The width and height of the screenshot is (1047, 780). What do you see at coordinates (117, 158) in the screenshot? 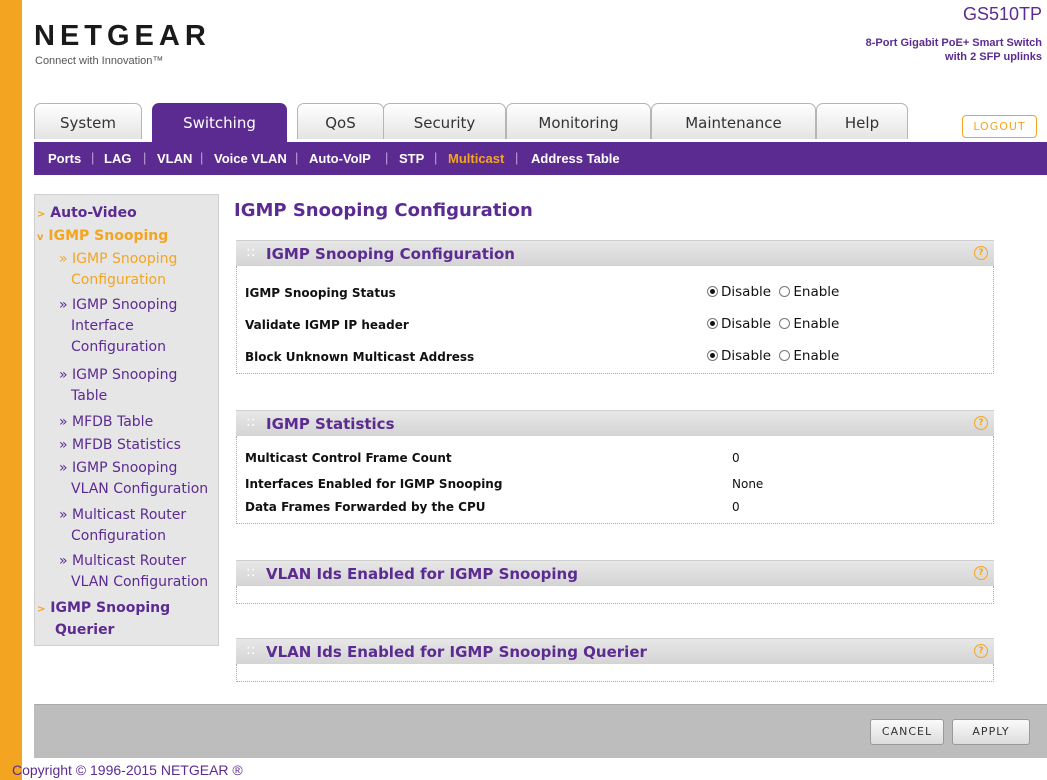
I see `subnav-lag: LAG` at bounding box center [117, 158].